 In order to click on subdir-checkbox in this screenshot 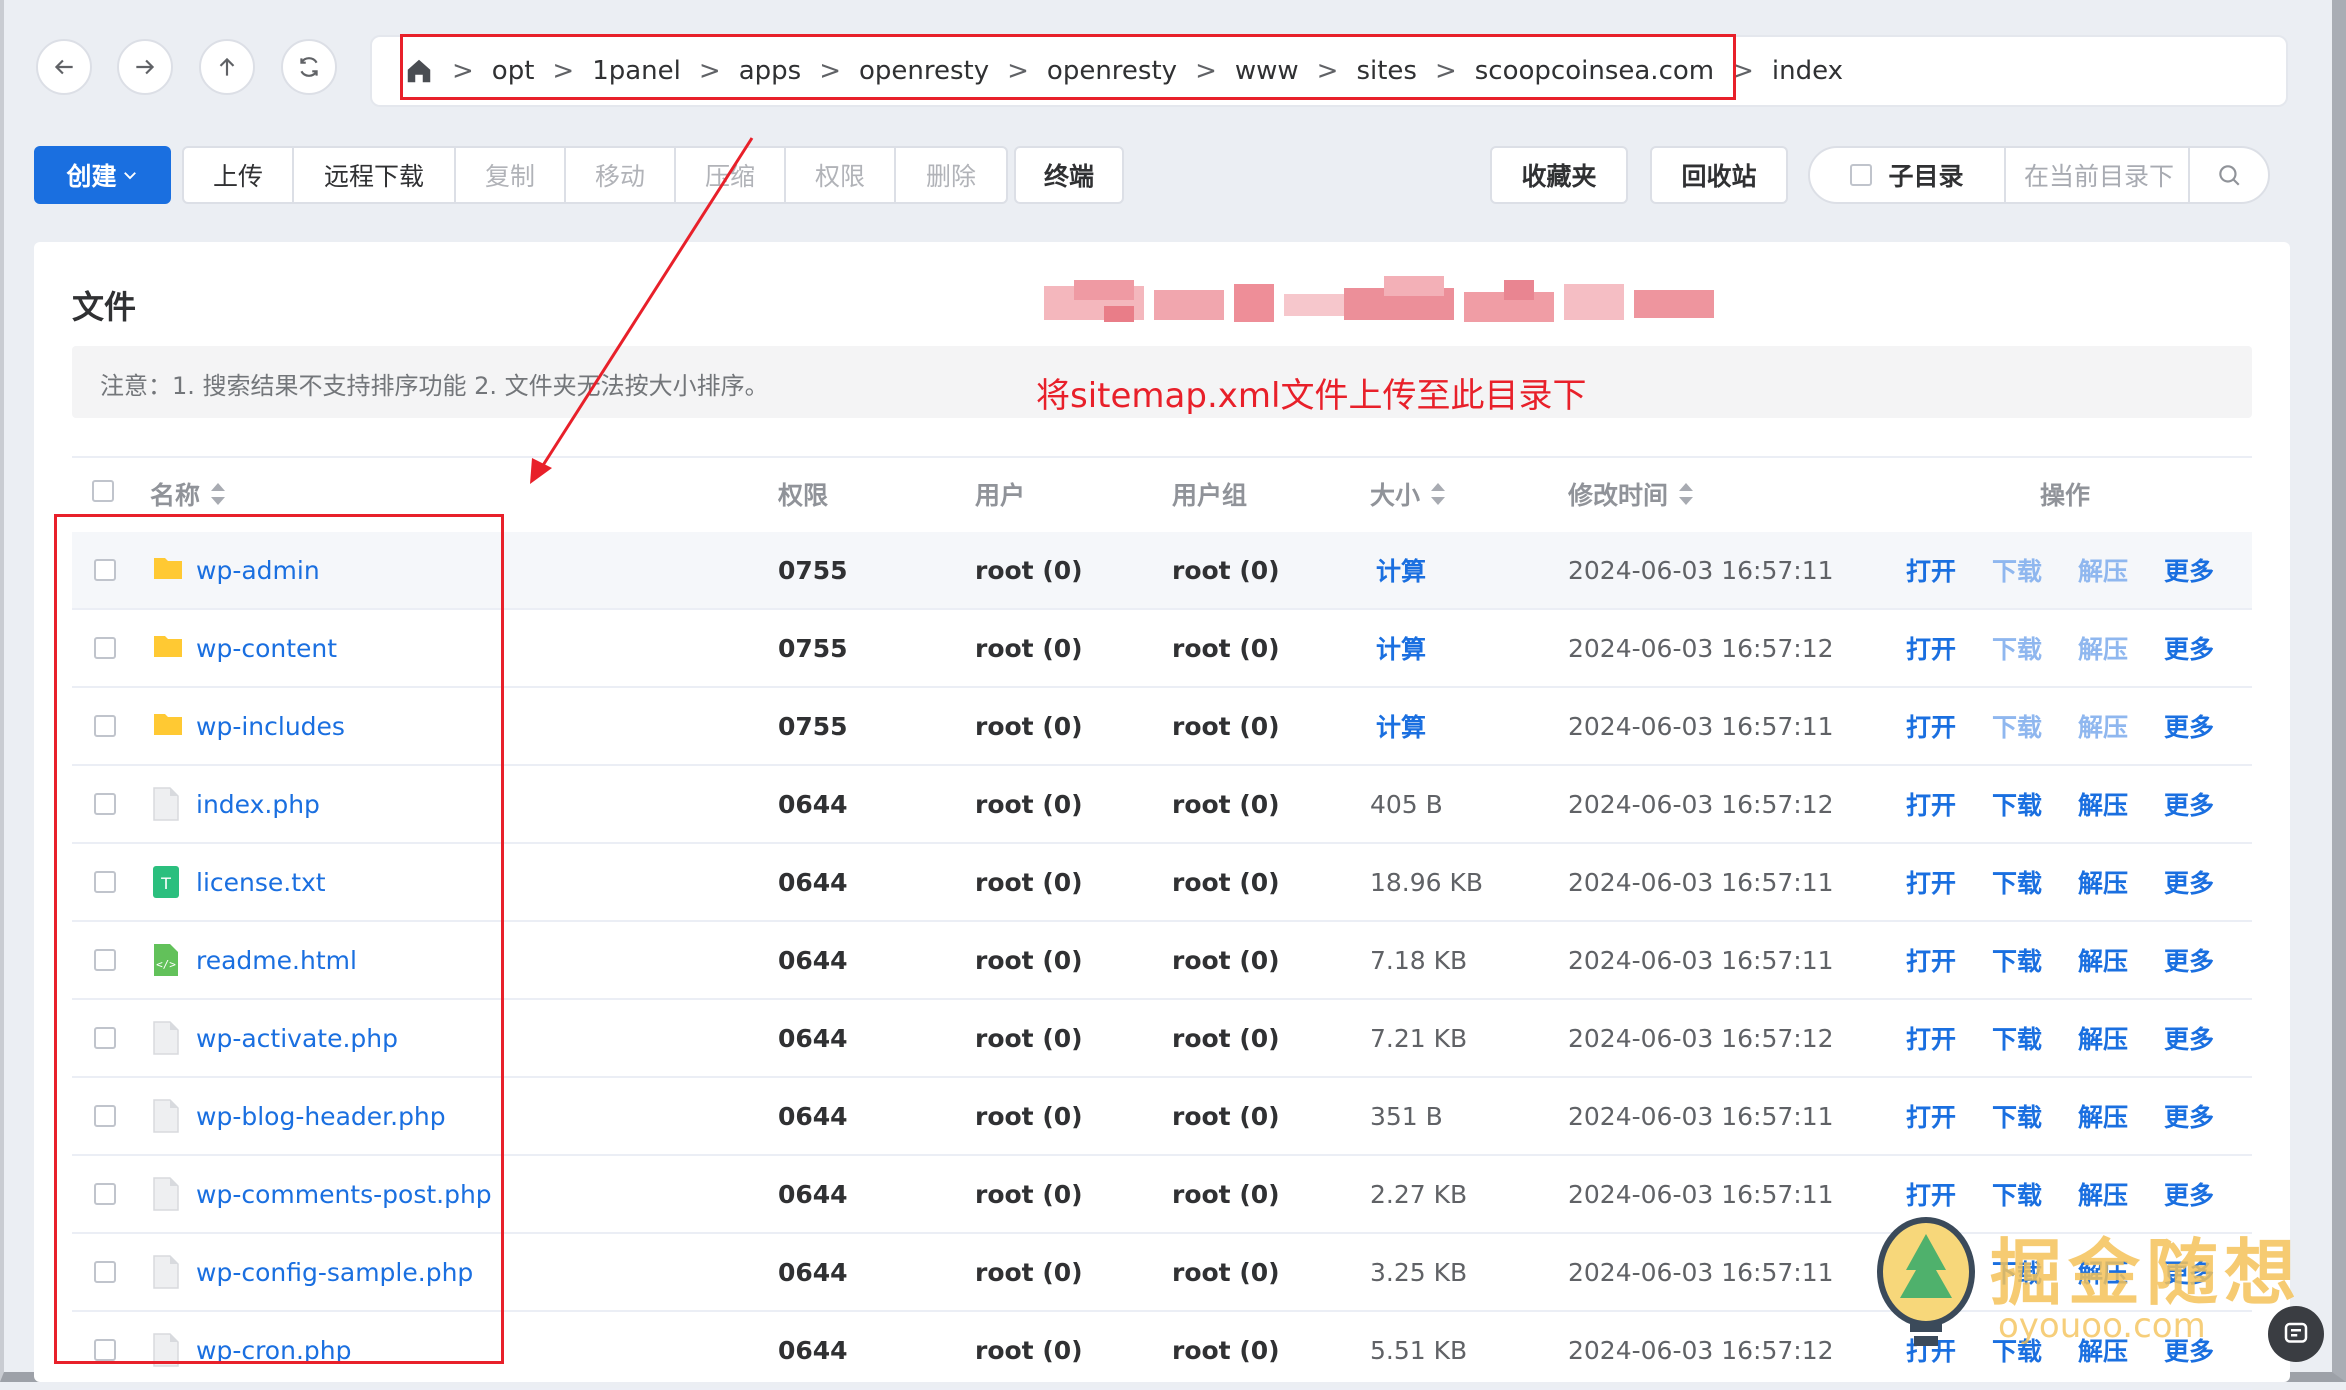, I will do `click(1861, 175)`.